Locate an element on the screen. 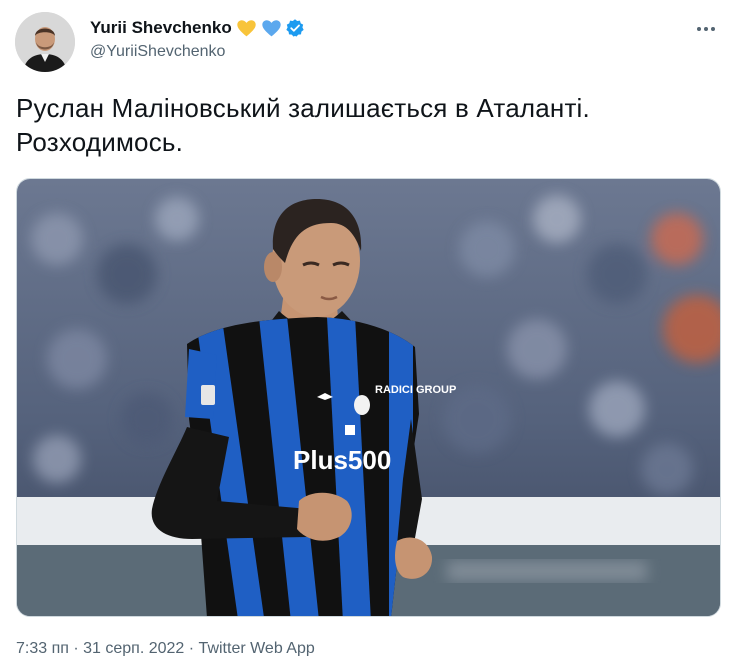 Image resolution: width=742 pixels, height=656 pixels. tweet-date: 31 серп. 2022 is located at coordinates (133, 648).